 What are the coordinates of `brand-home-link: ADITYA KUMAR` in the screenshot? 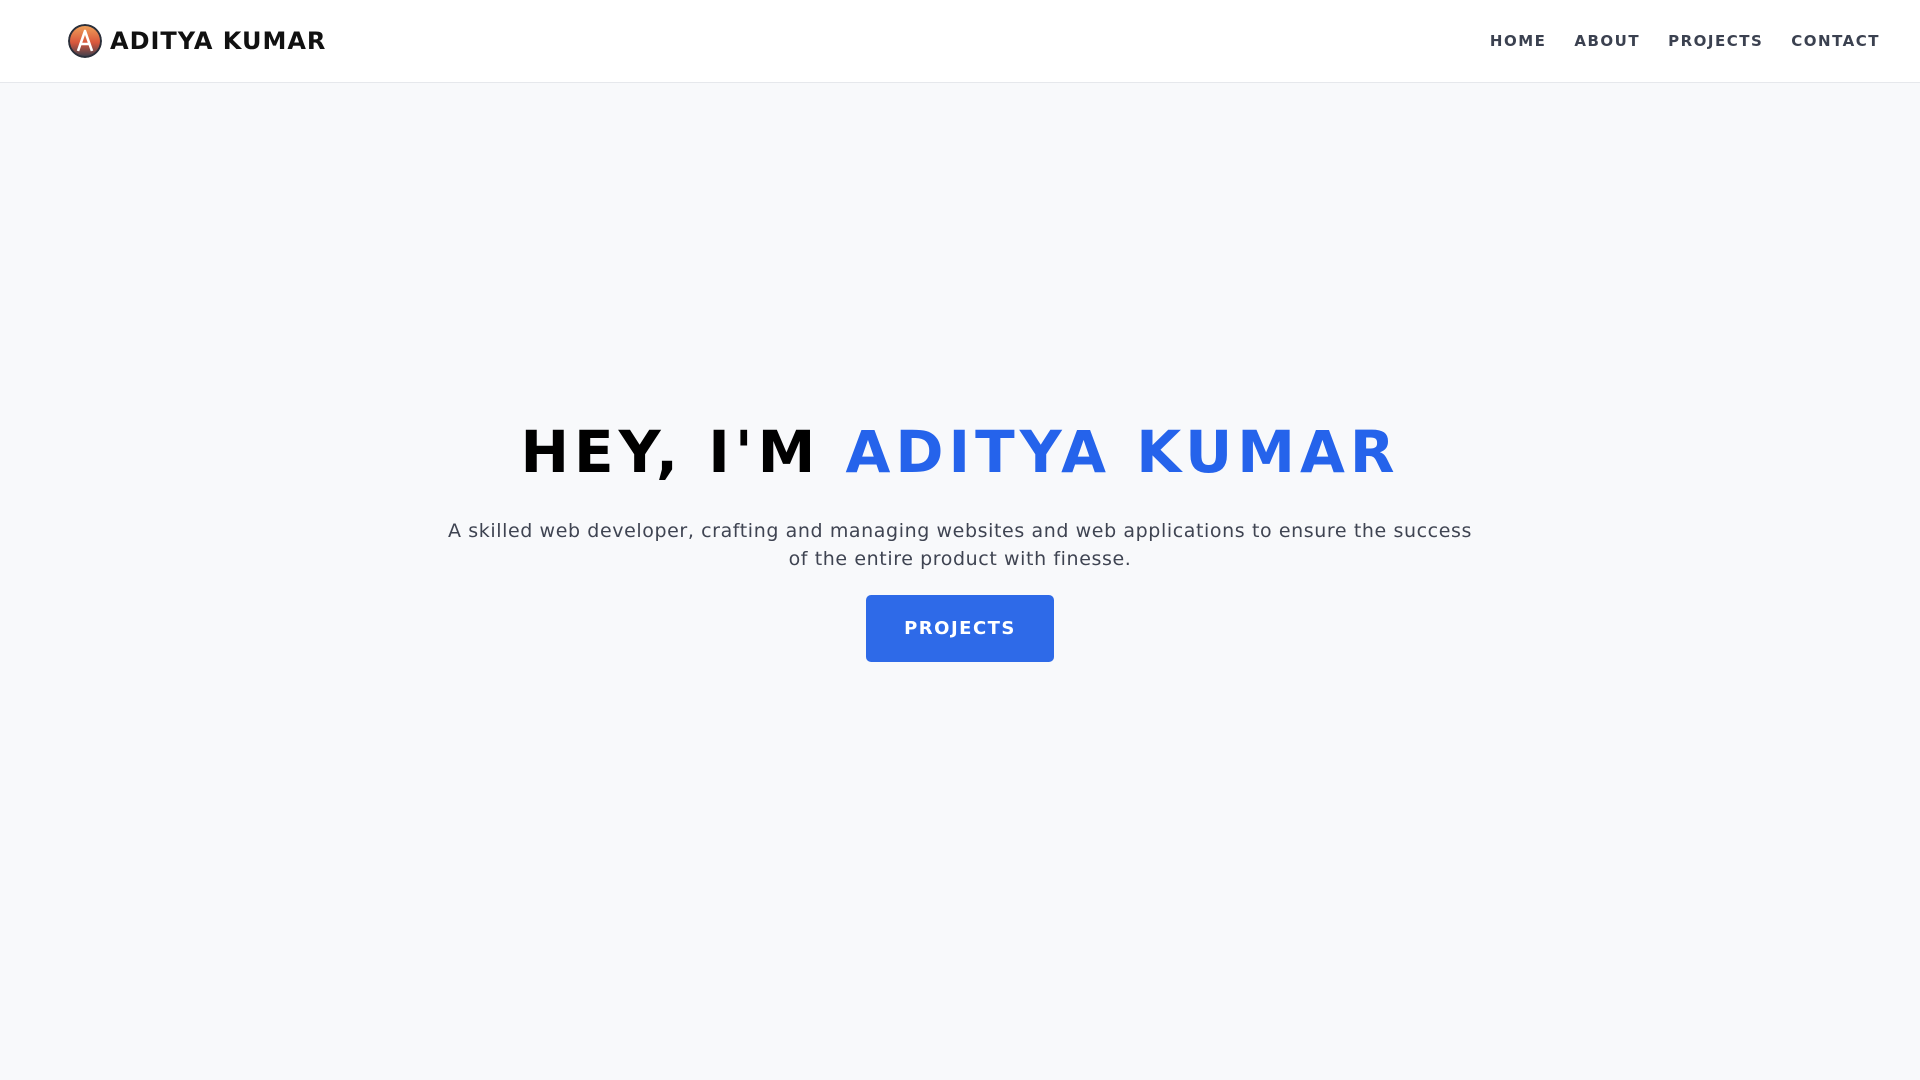 It's located at (197, 41).